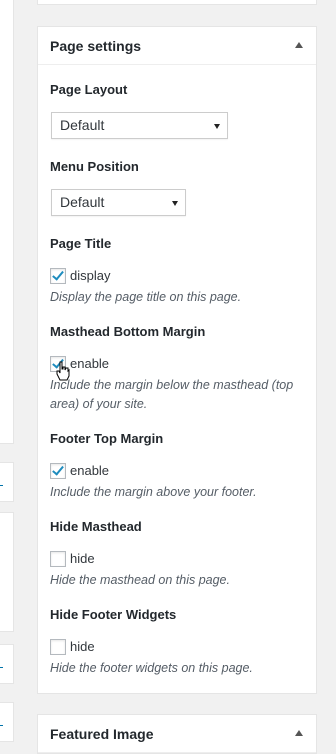 The width and height of the screenshot is (336, 754). Describe the element at coordinates (153, 492) in the screenshot. I see `footer-top-margin-description: Include the margin above your footer.` at that location.